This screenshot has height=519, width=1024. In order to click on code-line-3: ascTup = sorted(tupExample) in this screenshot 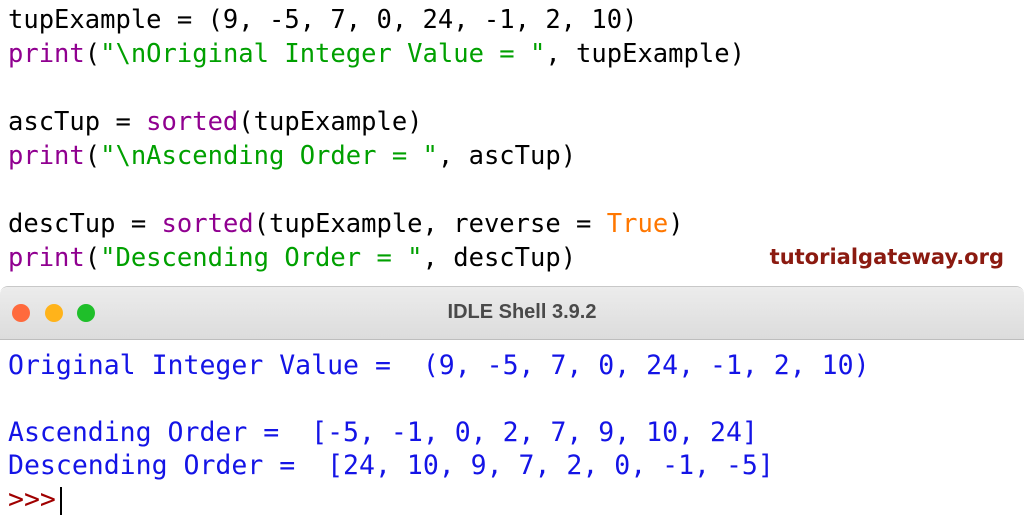, I will do `click(215, 122)`.